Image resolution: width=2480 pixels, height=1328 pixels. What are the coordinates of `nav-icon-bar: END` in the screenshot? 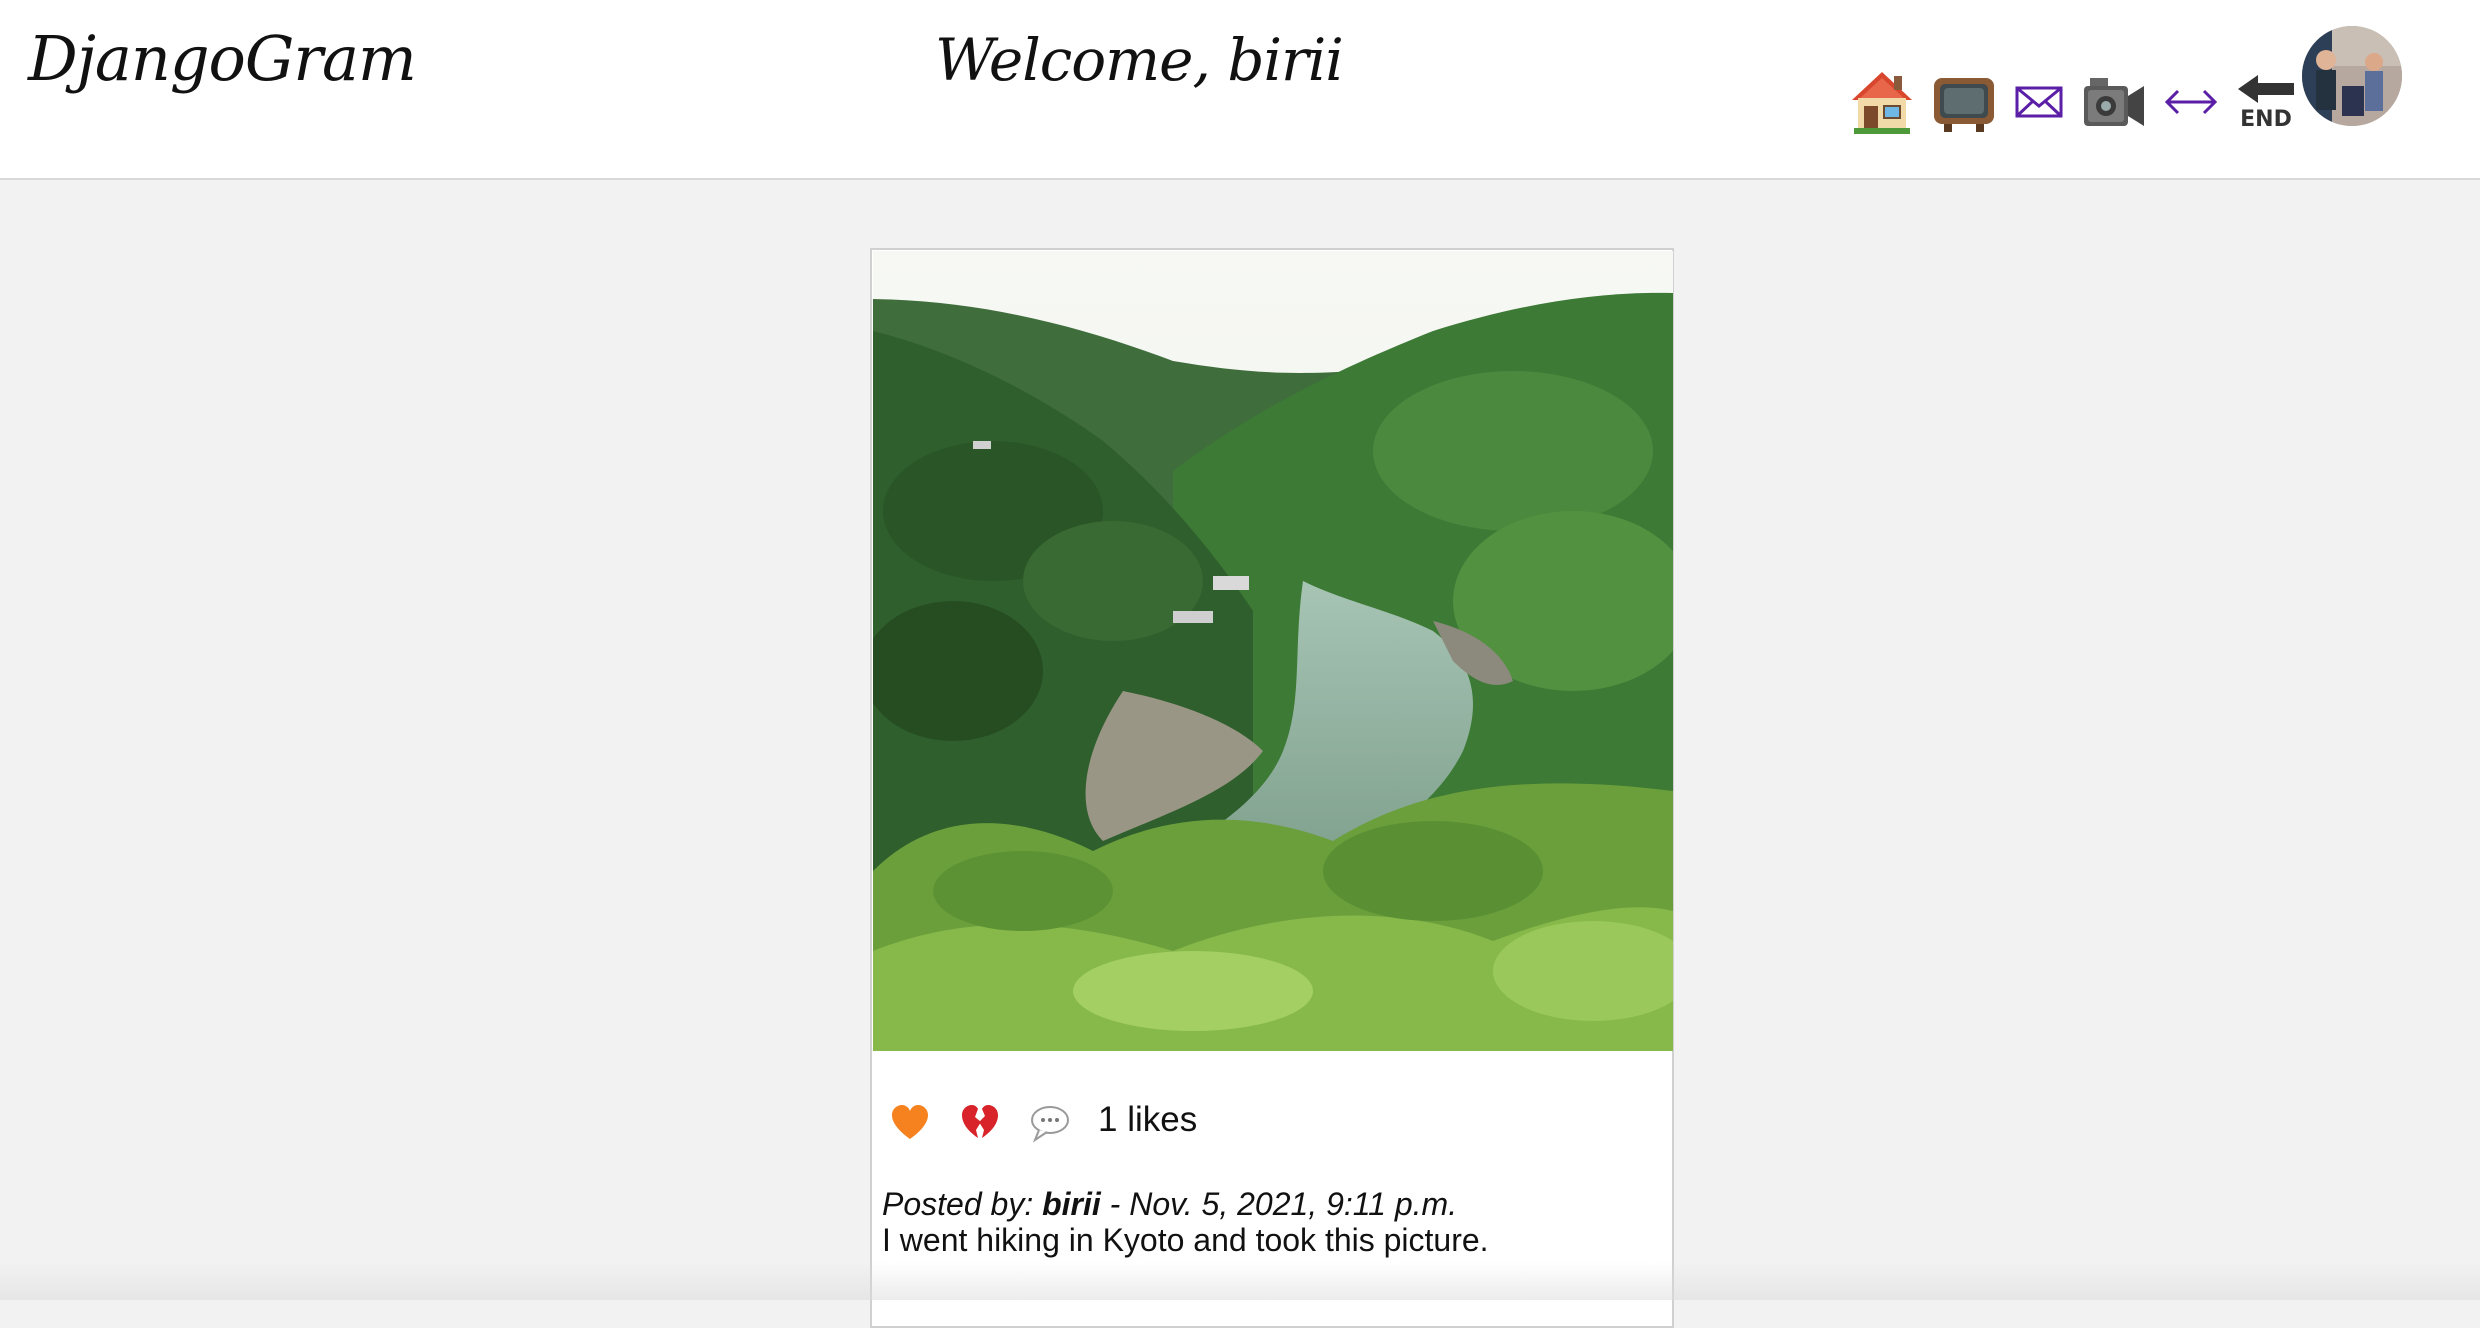 It's located at (2080, 102).